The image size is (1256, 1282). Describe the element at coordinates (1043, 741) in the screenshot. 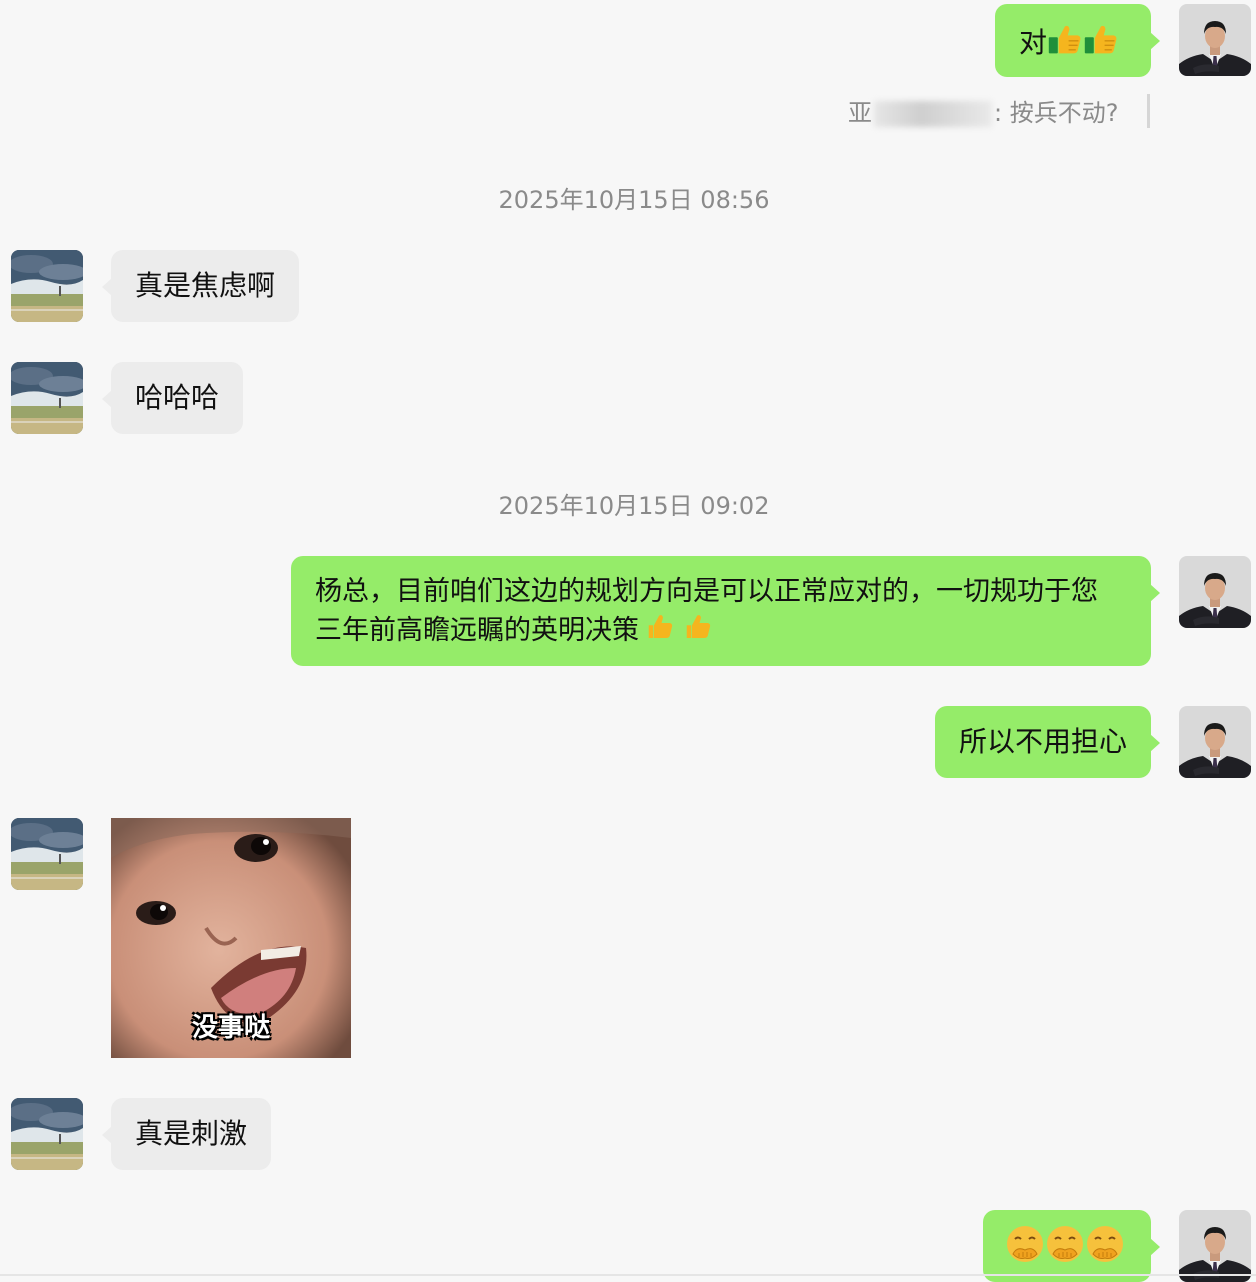

I see `message-text: 所以不用担心` at that location.